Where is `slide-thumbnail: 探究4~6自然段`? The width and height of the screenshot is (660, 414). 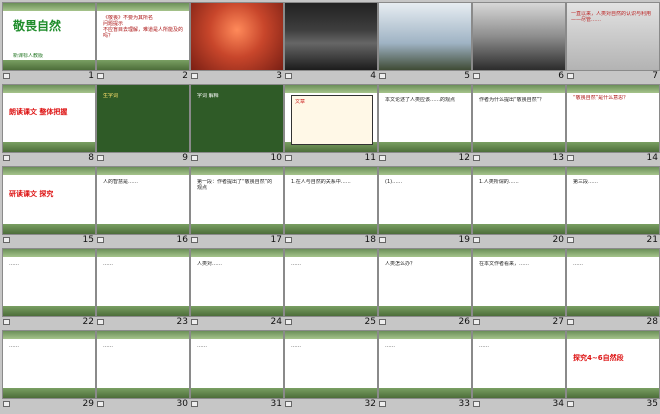 slide-thumbnail: 探究4~6自然段 is located at coordinates (613, 364).